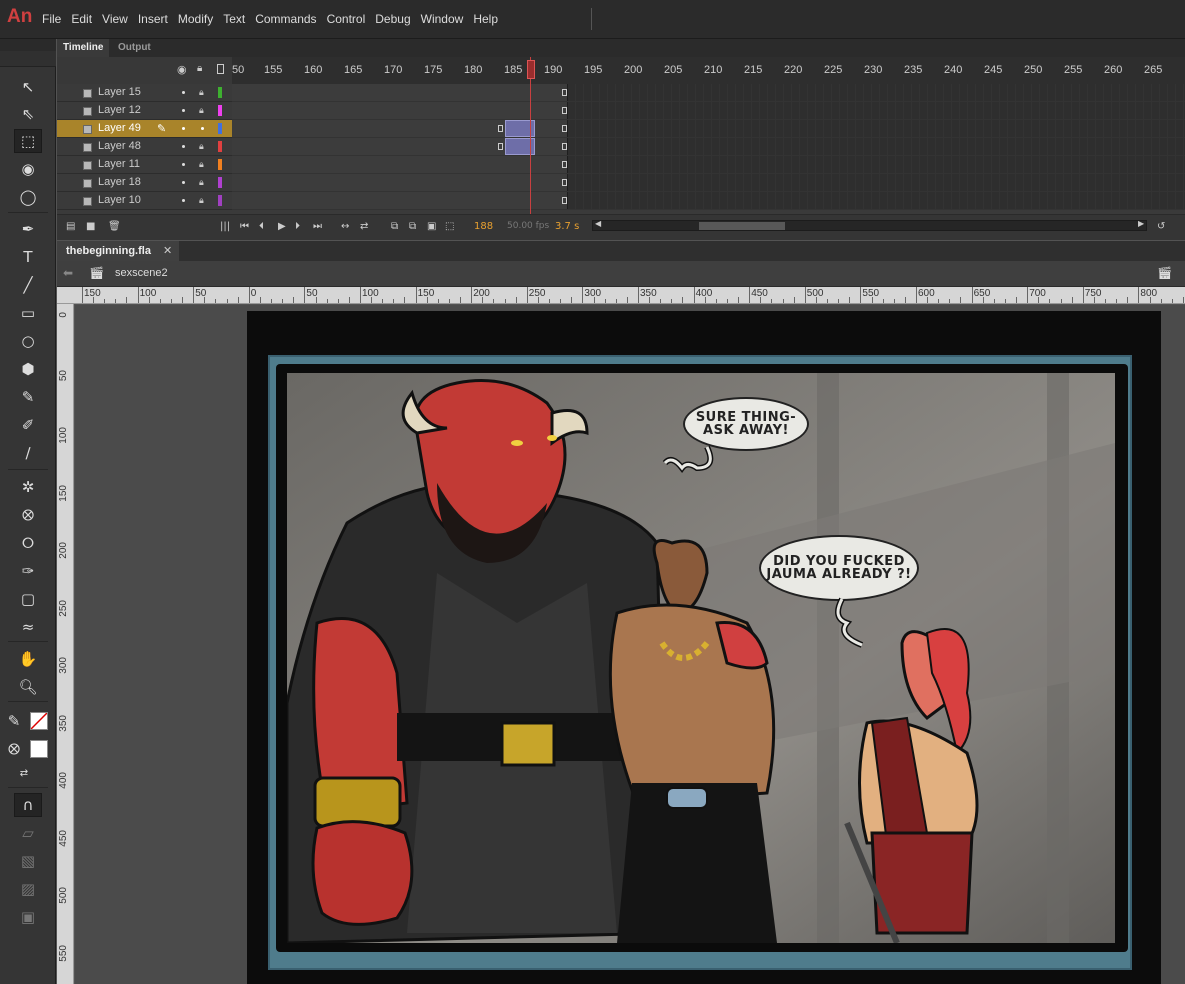 This screenshot has height=984, width=1185. I want to click on eraser-tool-icon: ▢, so click(28, 599).